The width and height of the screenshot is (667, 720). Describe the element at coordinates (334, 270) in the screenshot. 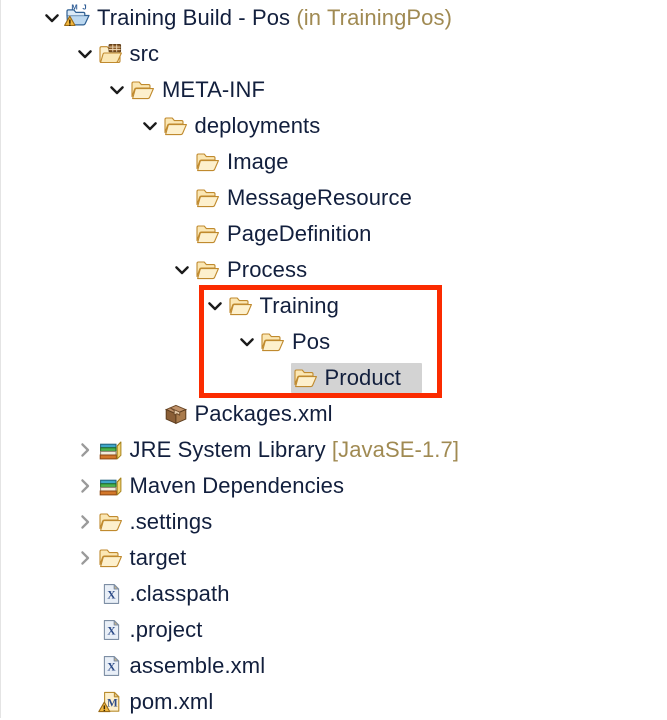

I see `tree-row-process: Process` at that location.